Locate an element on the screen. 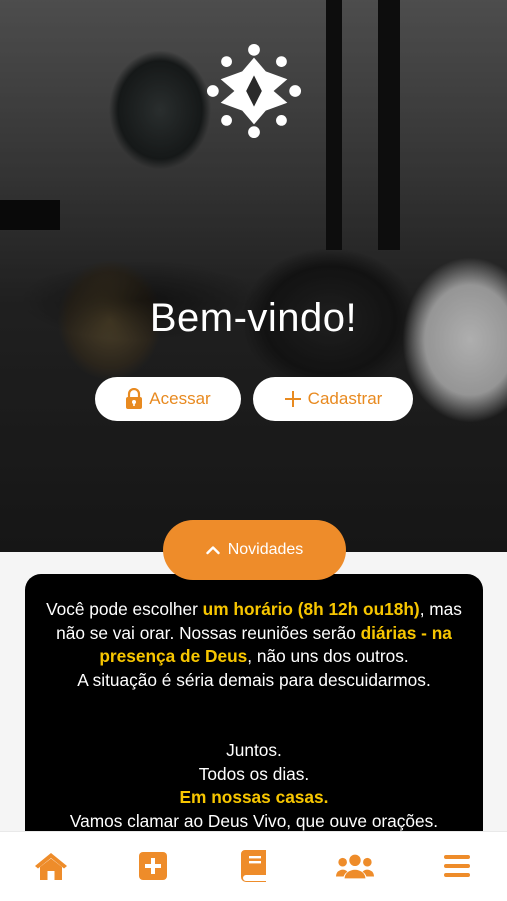 The height and width of the screenshot is (901, 507). home-icon is located at coordinates (51, 866).